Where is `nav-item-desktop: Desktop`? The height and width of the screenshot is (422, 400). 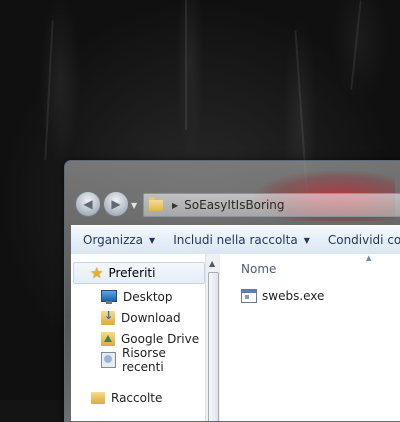 nav-item-desktop: Desktop is located at coordinates (137, 297).